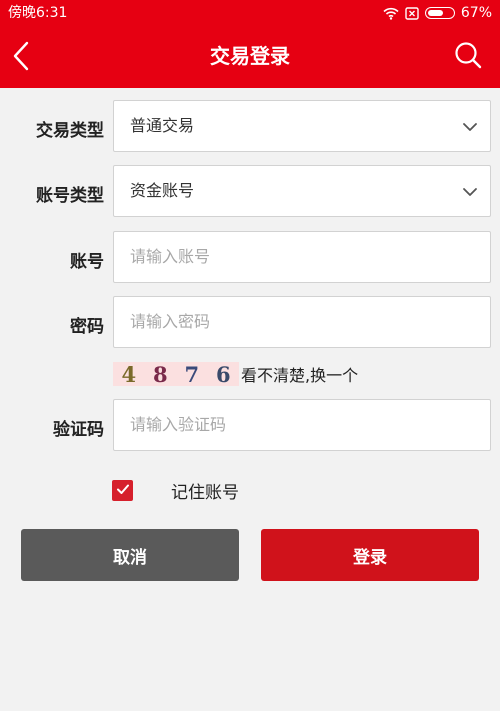  What do you see at coordinates (370, 555) in the screenshot?
I see `login-button: 登录` at bounding box center [370, 555].